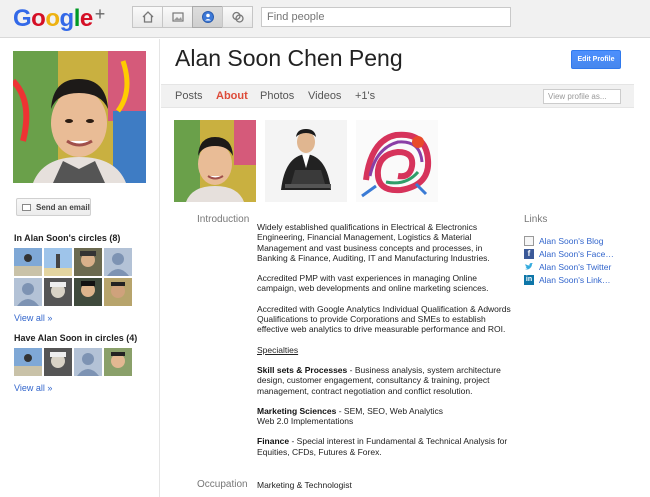 Image resolution: width=650 pixels, height=497 pixels. I want to click on in-circles-avatars, so click(73, 277).